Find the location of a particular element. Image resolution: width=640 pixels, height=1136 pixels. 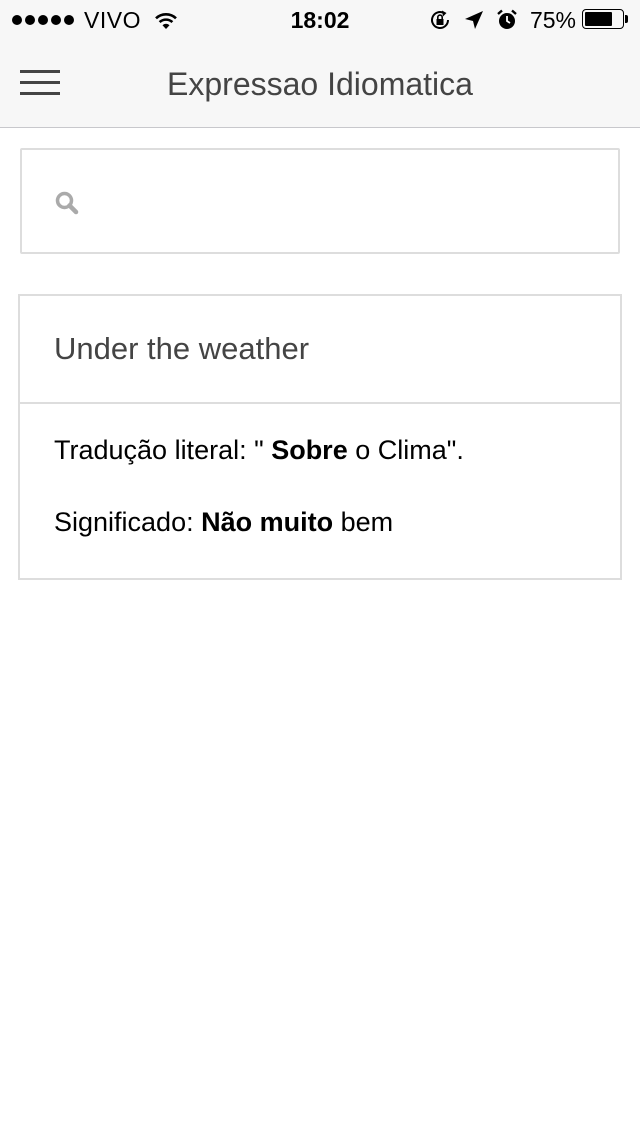

battery-percent: 75% is located at coordinates (552, 19).